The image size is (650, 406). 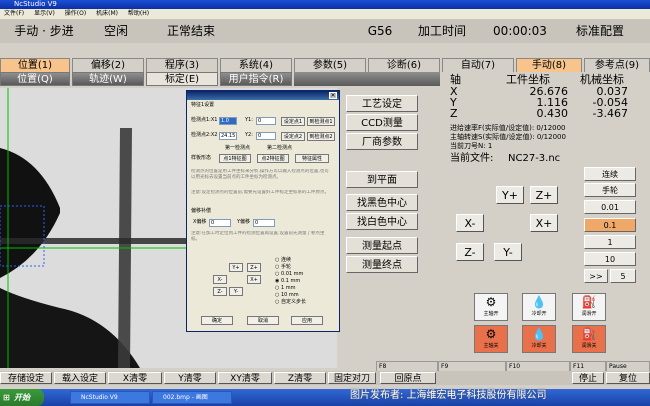 What do you see at coordinates (236, 267) in the screenshot?
I see `dialog-jog-yplus: Y+` at bounding box center [236, 267].